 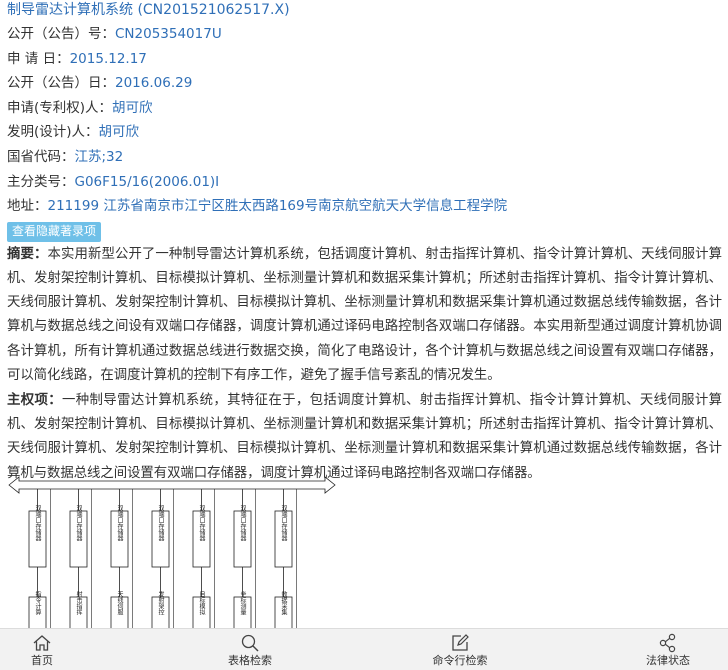 I want to click on inventor-label: 发明(设计)人：, so click(x=53, y=132).